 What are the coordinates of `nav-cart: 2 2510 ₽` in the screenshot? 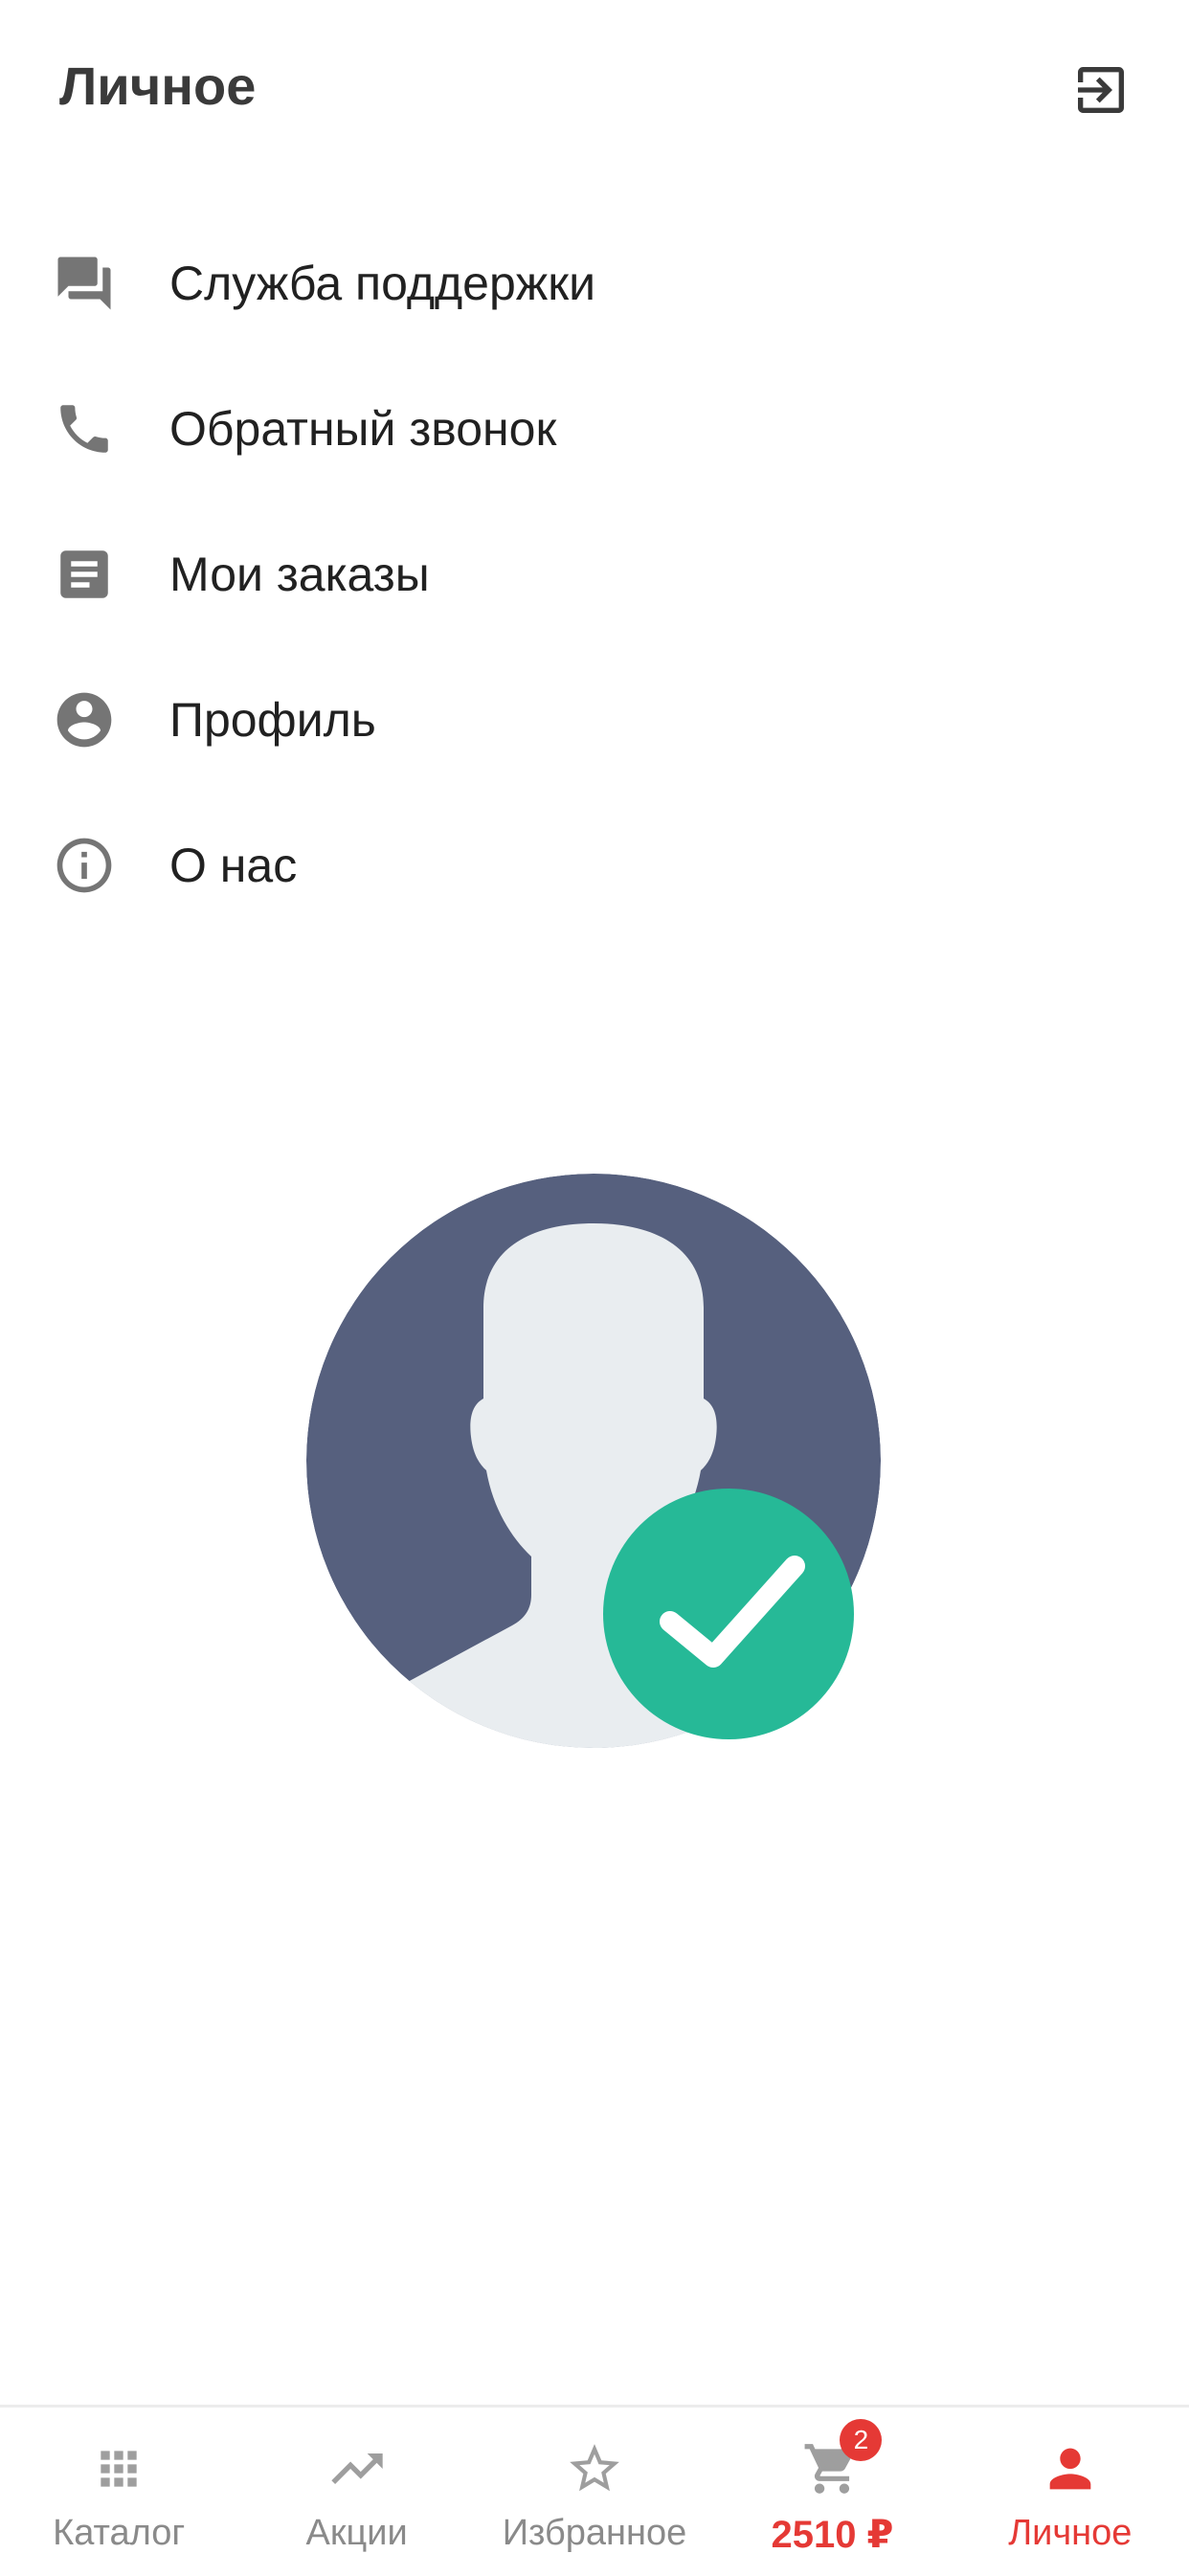 It's located at (832, 2492).